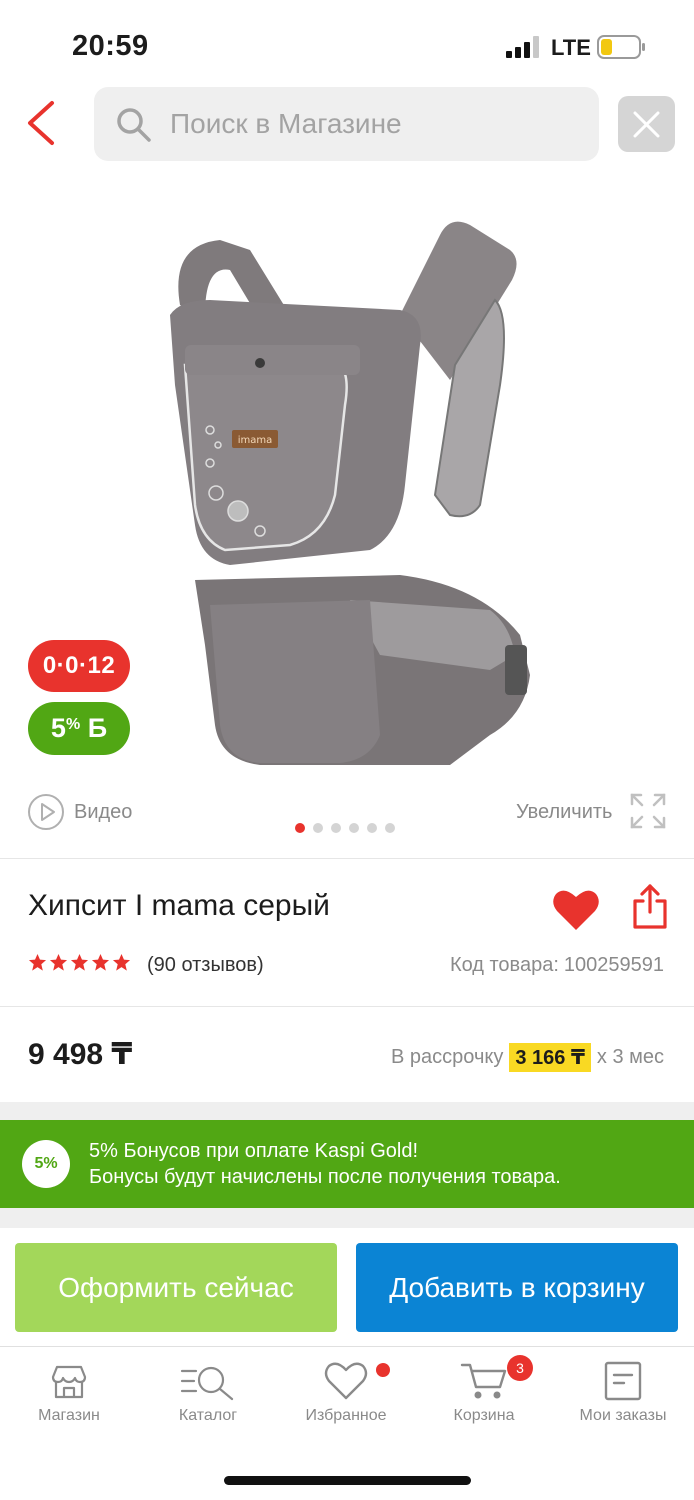 The image size is (694, 1500). Describe the element at coordinates (97, 728) in the screenshot. I see `bonus-badge-symbol: Б` at that location.